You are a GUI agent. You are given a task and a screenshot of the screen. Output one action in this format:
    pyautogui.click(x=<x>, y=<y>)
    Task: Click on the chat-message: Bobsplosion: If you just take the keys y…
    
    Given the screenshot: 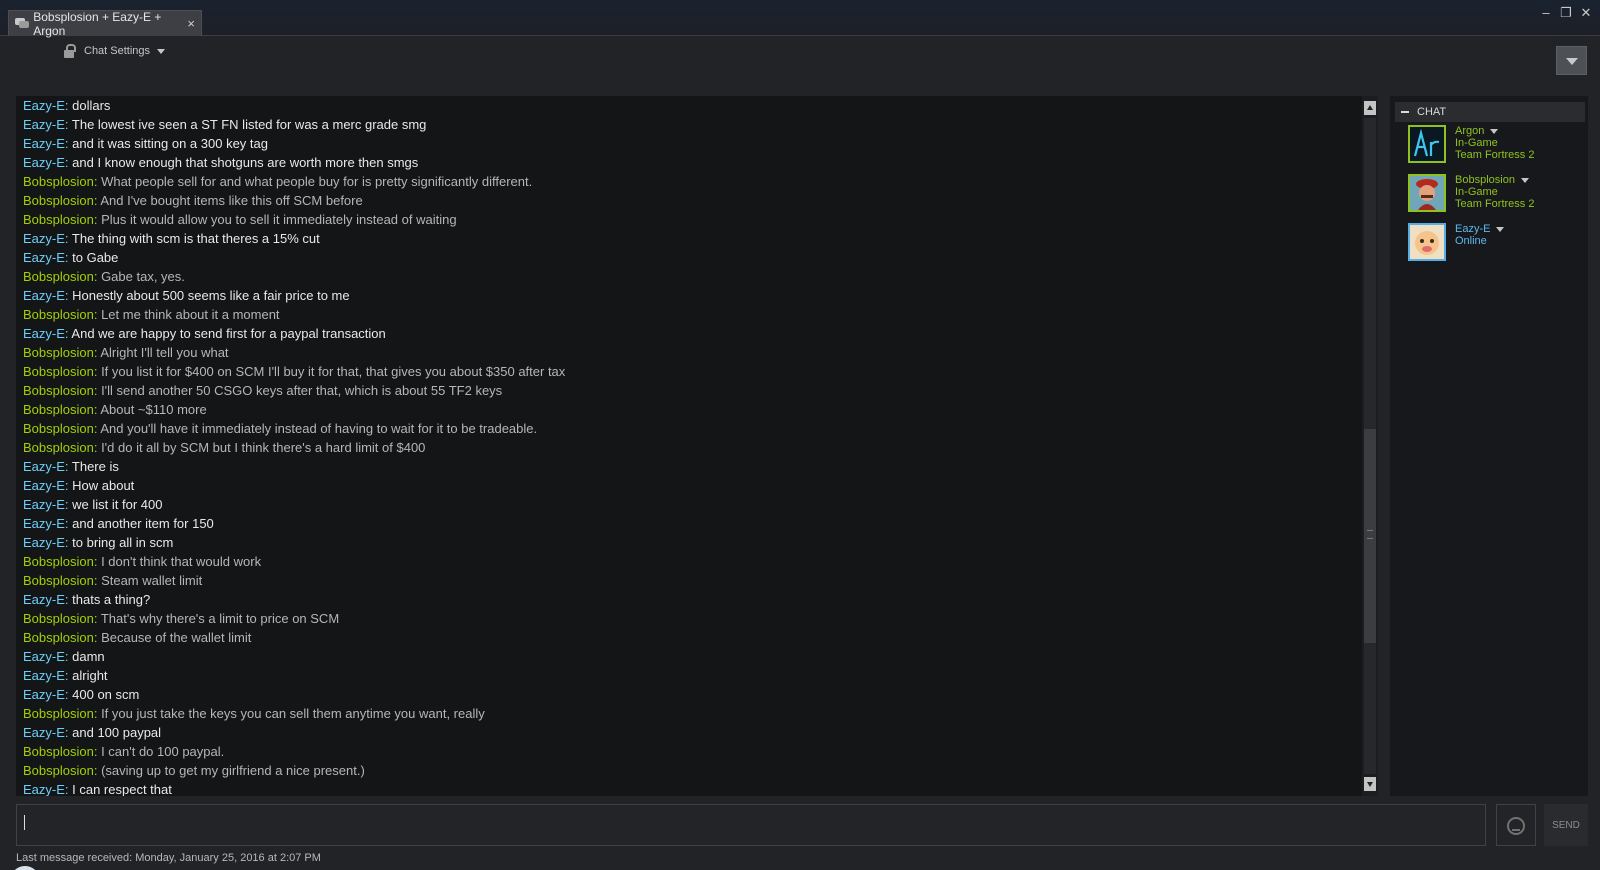 What is the action you would take?
    pyautogui.click(x=693, y=713)
    